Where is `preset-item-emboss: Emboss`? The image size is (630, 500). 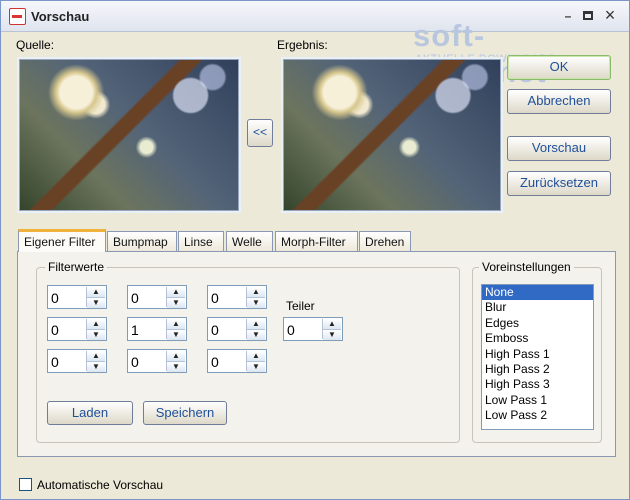
preset-item-emboss: Emboss is located at coordinates (537, 338).